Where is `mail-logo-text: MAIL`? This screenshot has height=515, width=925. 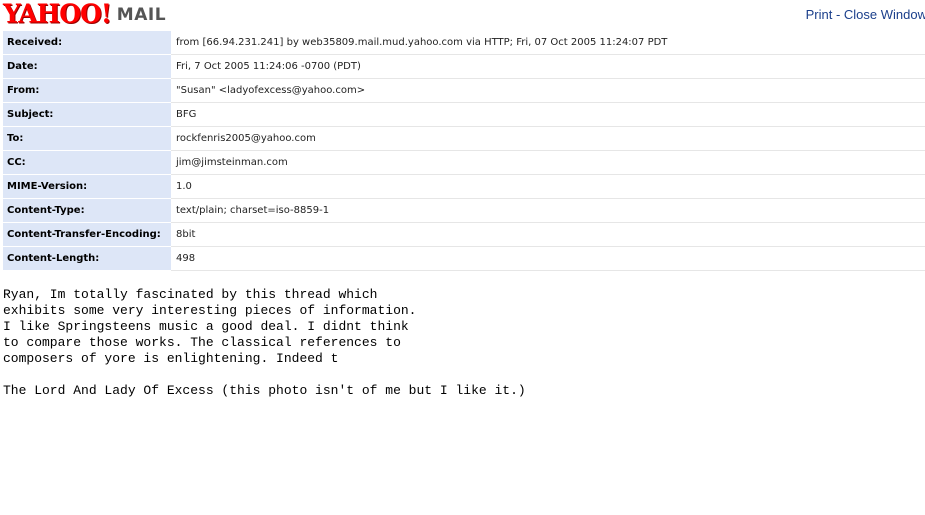 mail-logo-text: MAIL is located at coordinates (141, 15).